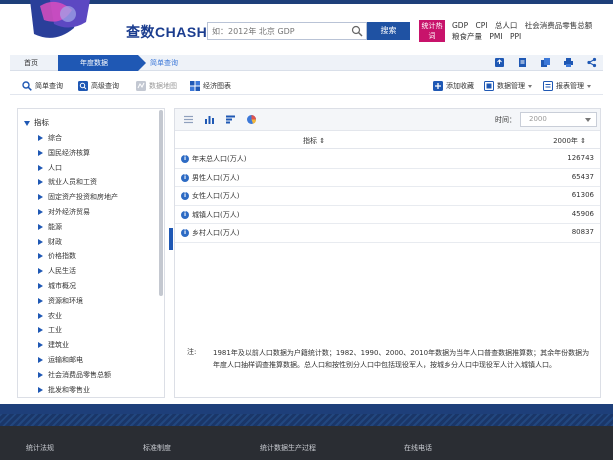 The image size is (613, 460). I want to click on data-manage-dropdown: 数据管理, so click(508, 86).